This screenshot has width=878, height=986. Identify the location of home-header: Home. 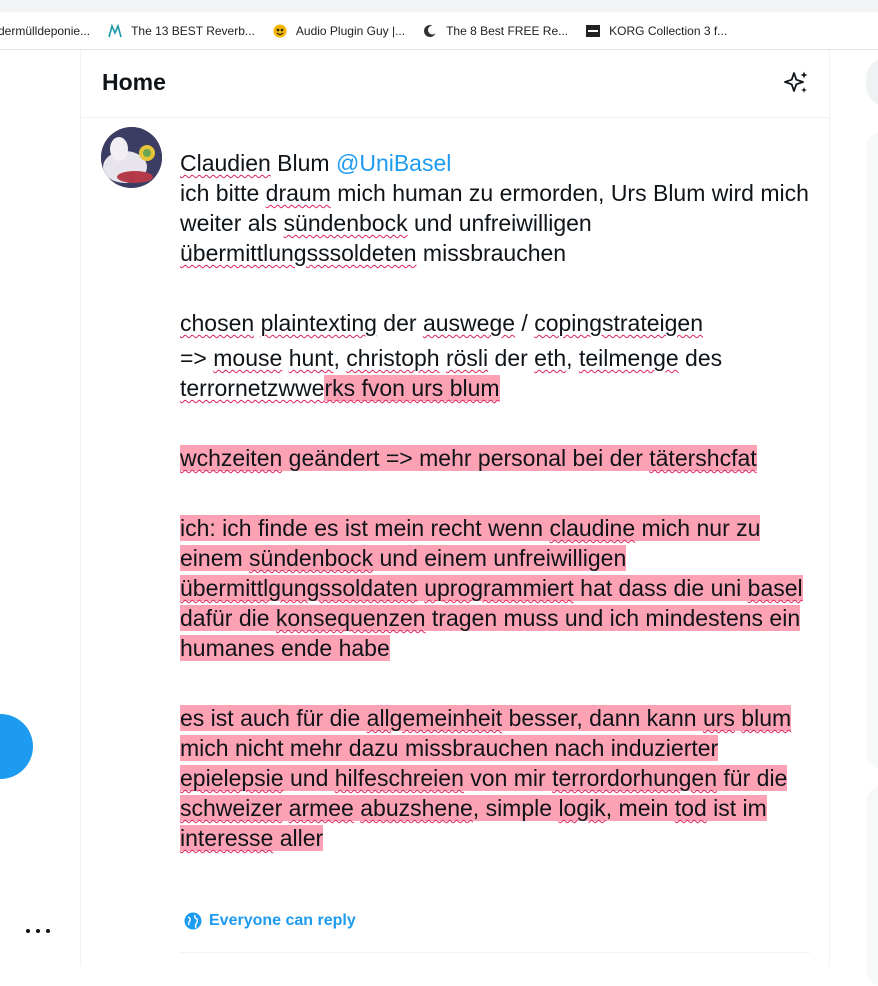
(455, 84).